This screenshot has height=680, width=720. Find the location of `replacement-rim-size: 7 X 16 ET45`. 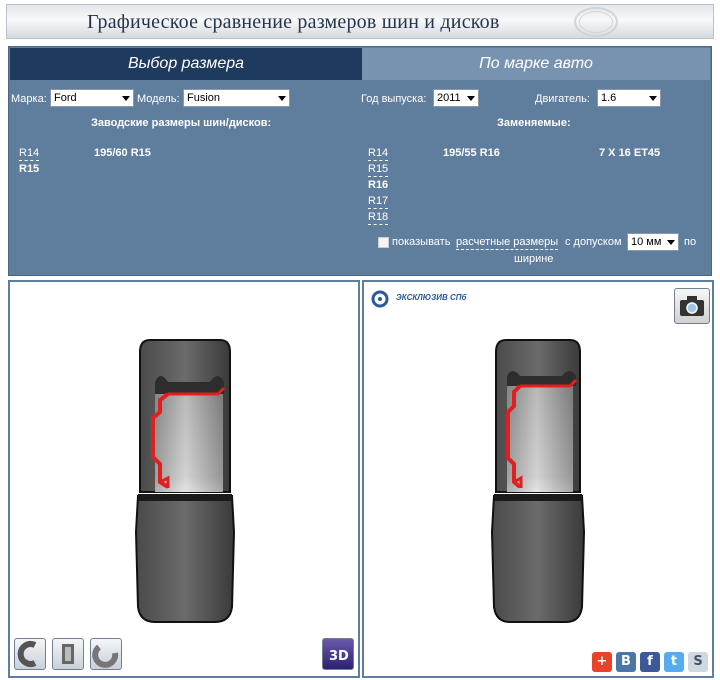

replacement-rim-size: 7 X 16 ET45 is located at coordinates (629, 153).